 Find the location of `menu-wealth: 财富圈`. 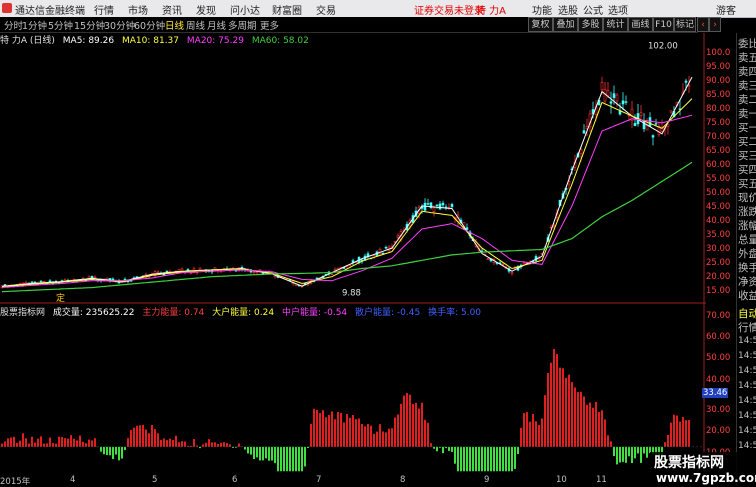

menu-wealth: 财富圈 is located at coordinates (287, 9).